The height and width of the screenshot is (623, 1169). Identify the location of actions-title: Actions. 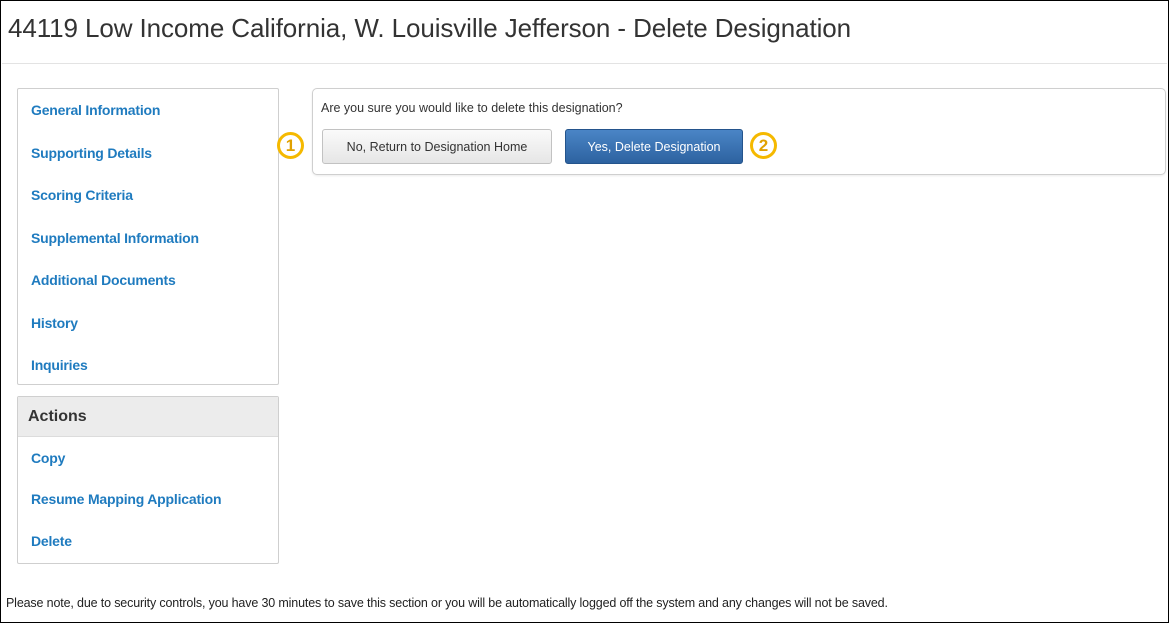
(57, 416).